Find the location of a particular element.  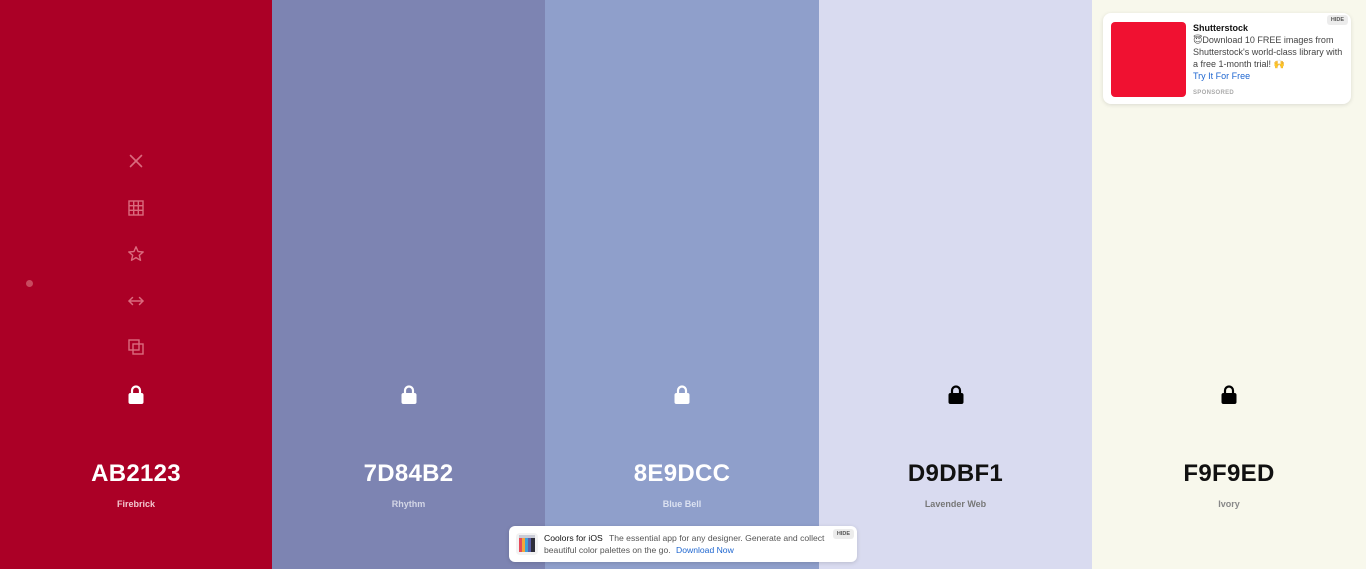

hex-code: AB2123 is located at coordinates (136, 474).